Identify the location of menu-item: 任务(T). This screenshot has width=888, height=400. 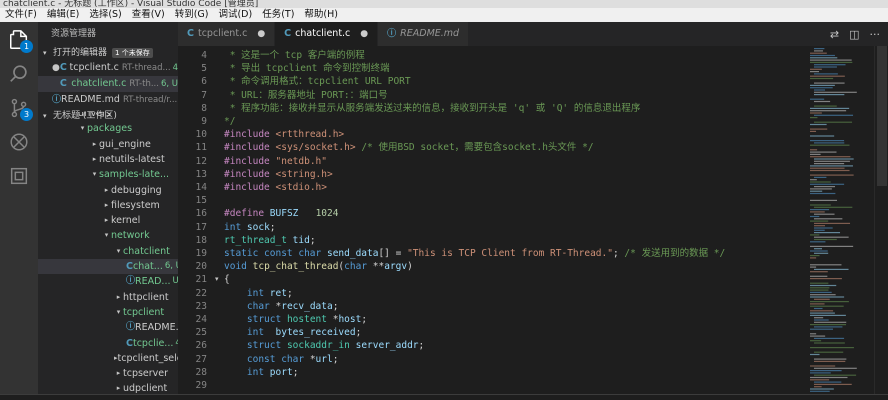
(278, 15).